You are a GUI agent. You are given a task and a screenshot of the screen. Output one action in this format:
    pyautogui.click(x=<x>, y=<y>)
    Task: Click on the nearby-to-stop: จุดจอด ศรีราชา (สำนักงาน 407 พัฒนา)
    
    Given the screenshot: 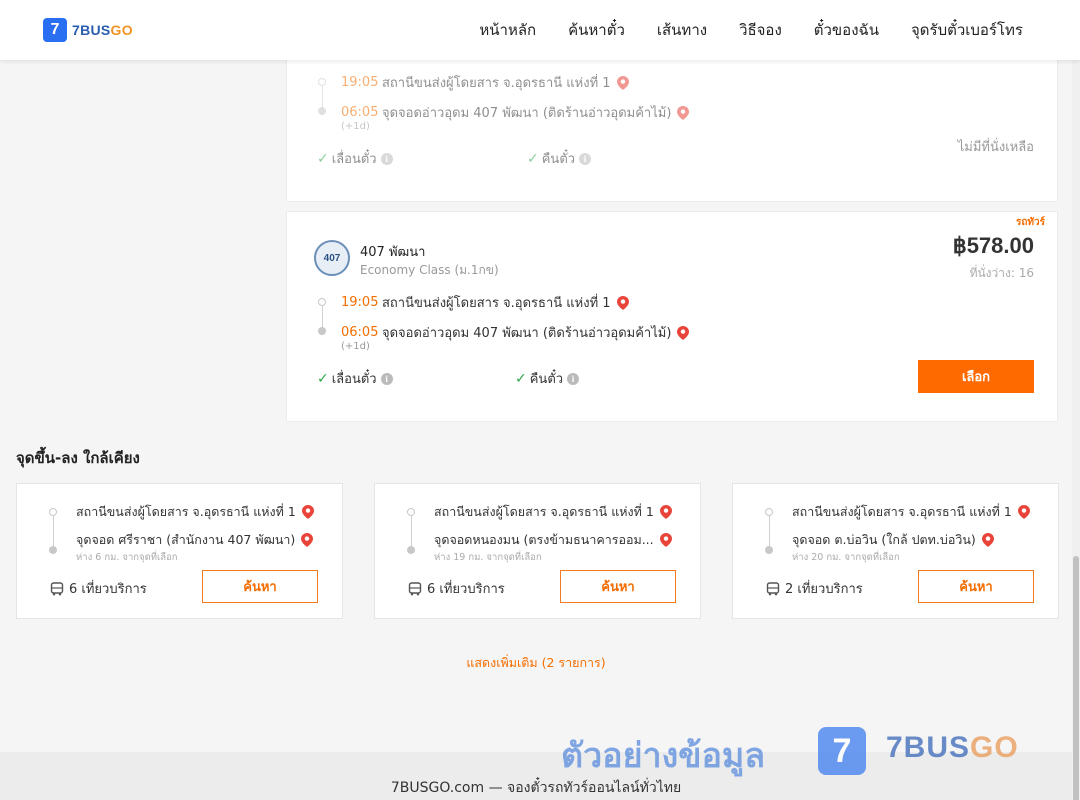 What is the action you would take?
    pyautogui.click(x=195, y=540)
    